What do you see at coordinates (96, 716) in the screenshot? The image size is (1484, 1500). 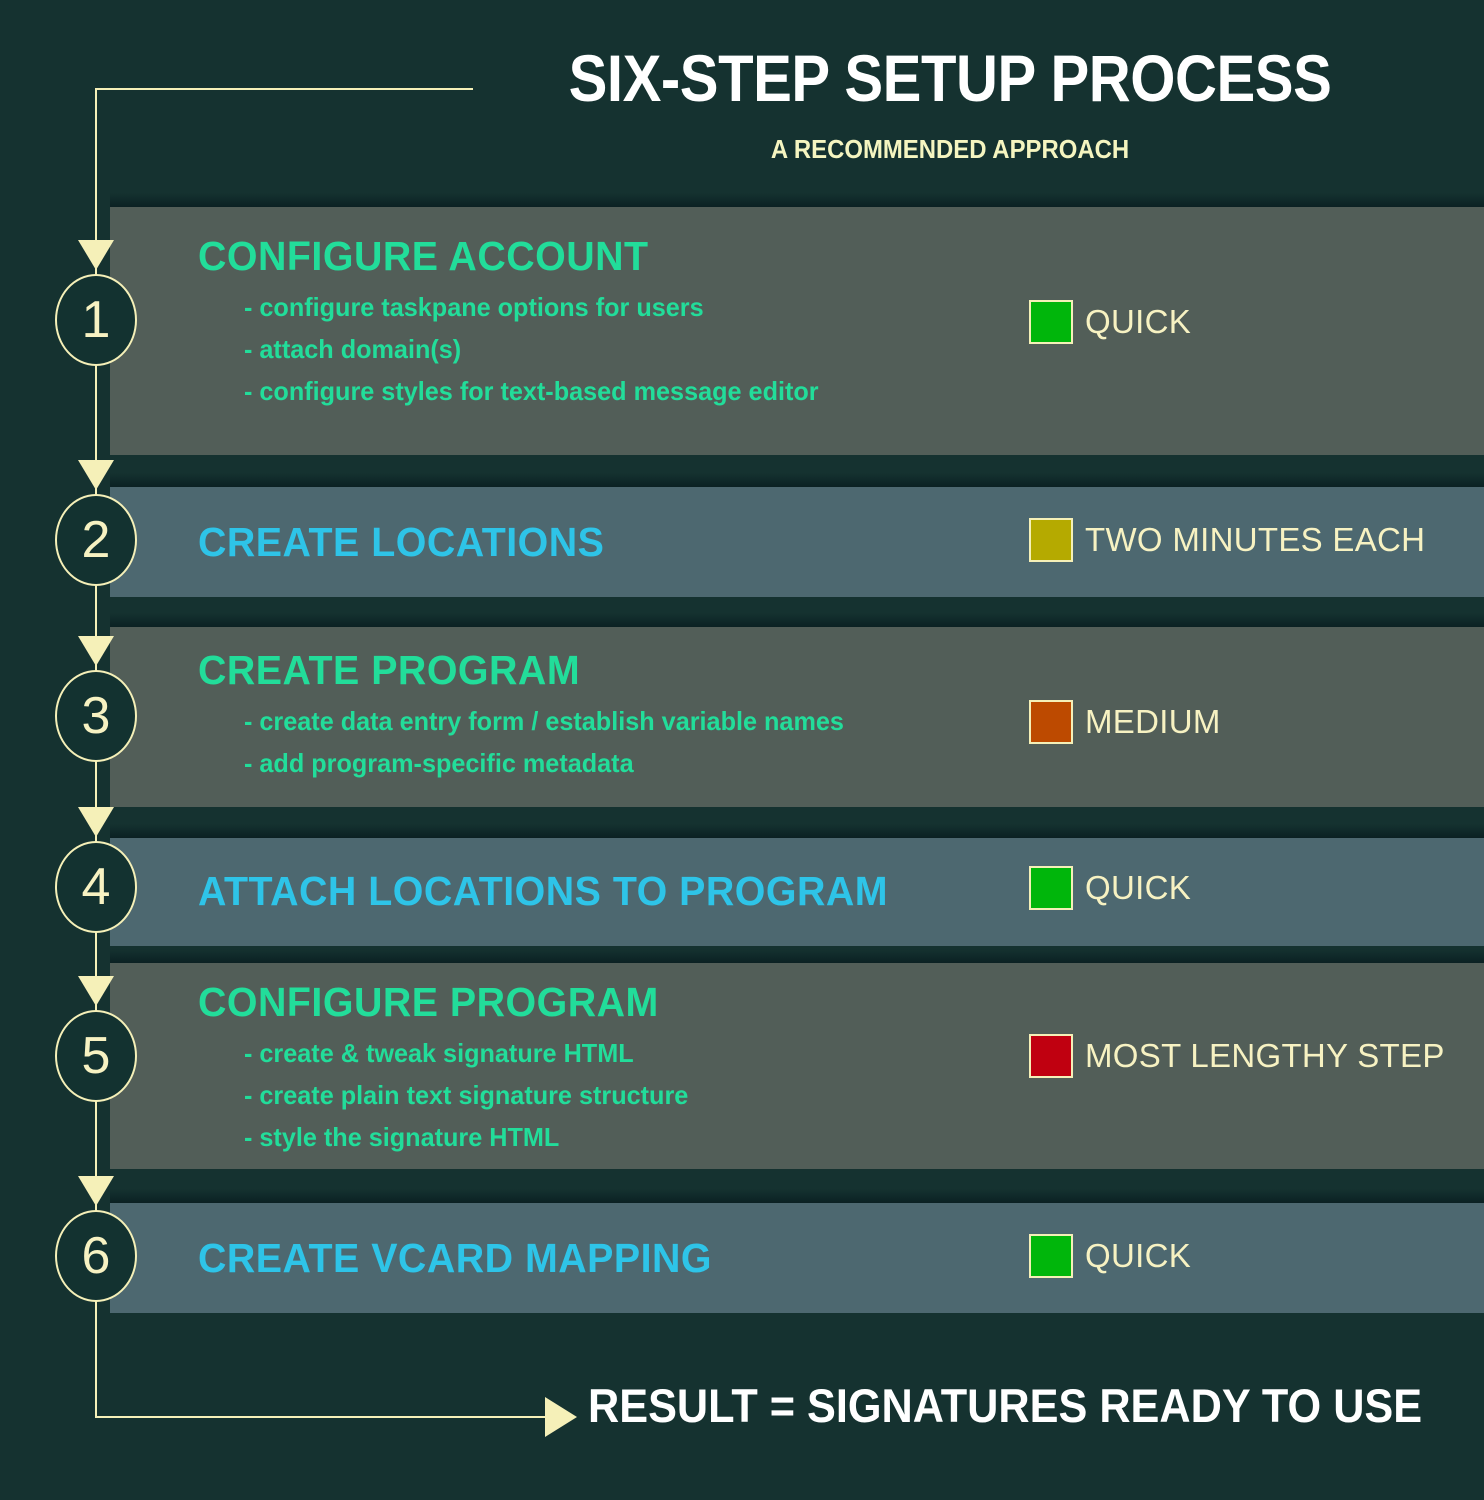 I see `step-number-badge-3: 3` at bounding box center [96, 716].